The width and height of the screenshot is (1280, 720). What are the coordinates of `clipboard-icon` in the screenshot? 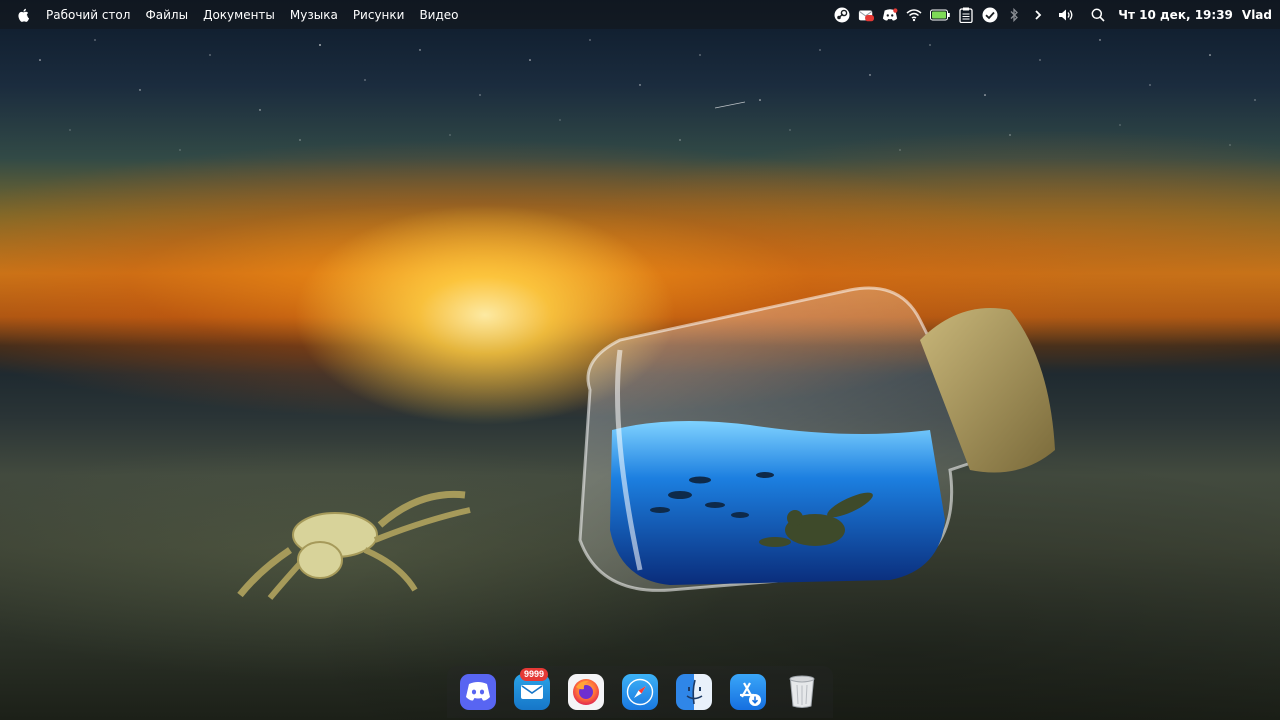 It's located at (966, 15).